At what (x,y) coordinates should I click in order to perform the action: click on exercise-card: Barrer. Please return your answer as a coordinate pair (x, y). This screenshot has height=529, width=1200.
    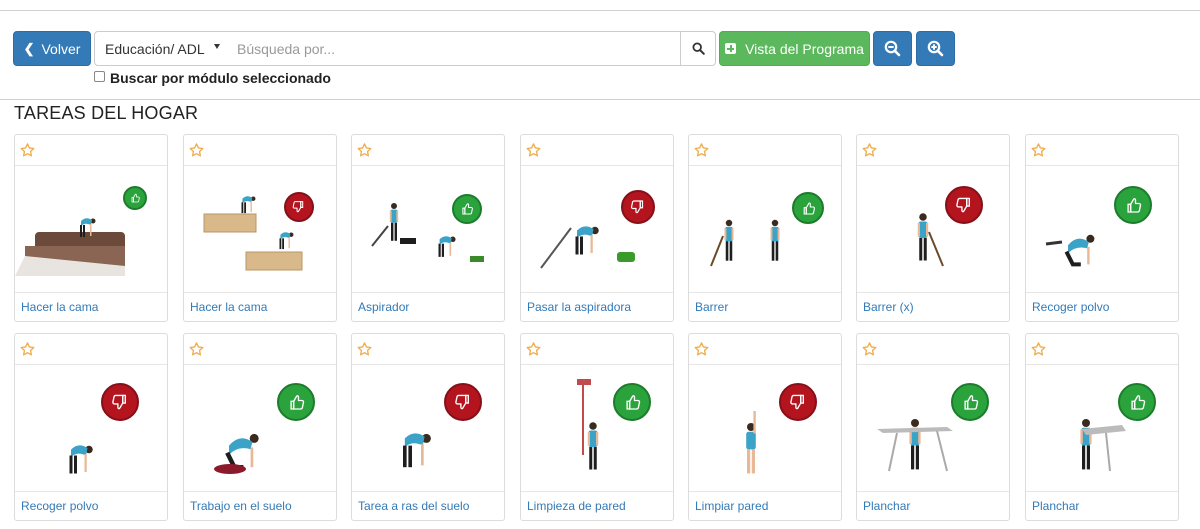
    Looking at the image, I should click on (765, 228).